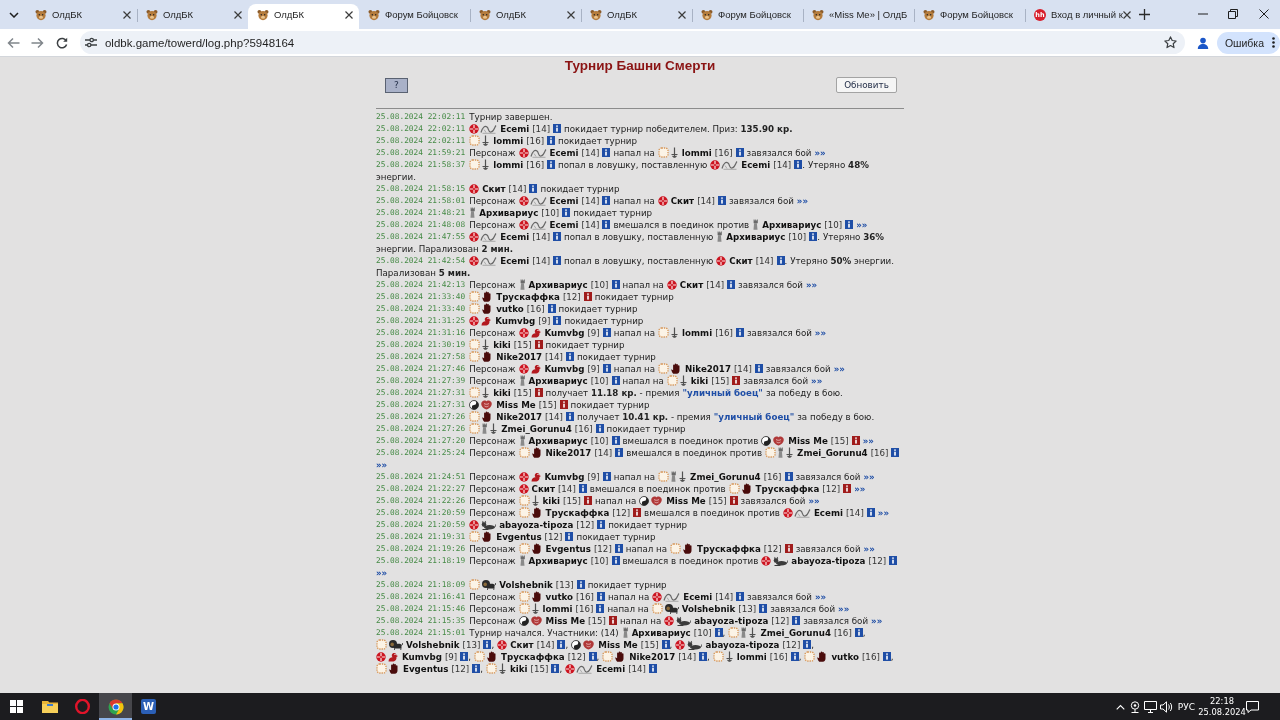  Describe the element at coordinates (858, 16) in the screenshot. I see `browser-tab: «Miss Me» | ОлдБ` at that location.